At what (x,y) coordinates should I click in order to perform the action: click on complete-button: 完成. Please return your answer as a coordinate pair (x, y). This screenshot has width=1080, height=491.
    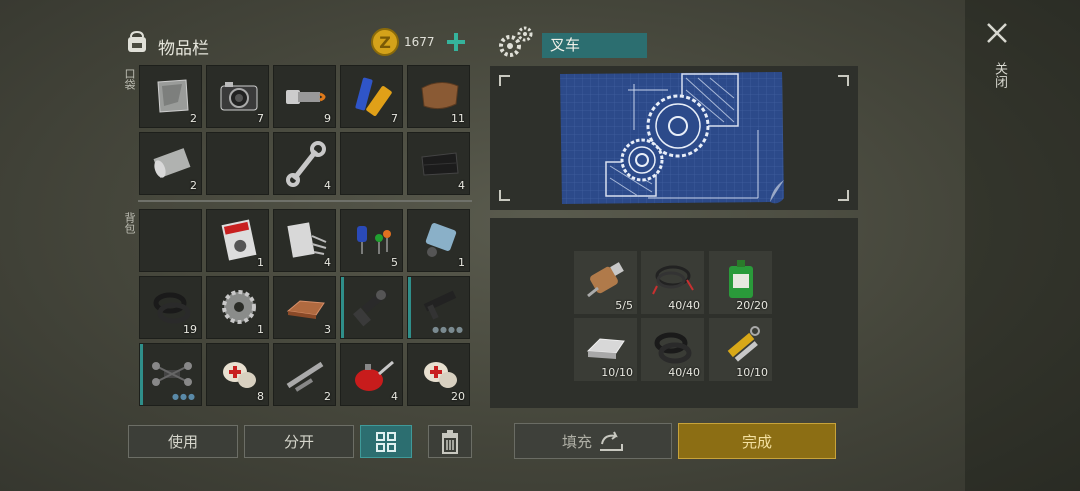
    Looking at the image, I should click on (757, 441).